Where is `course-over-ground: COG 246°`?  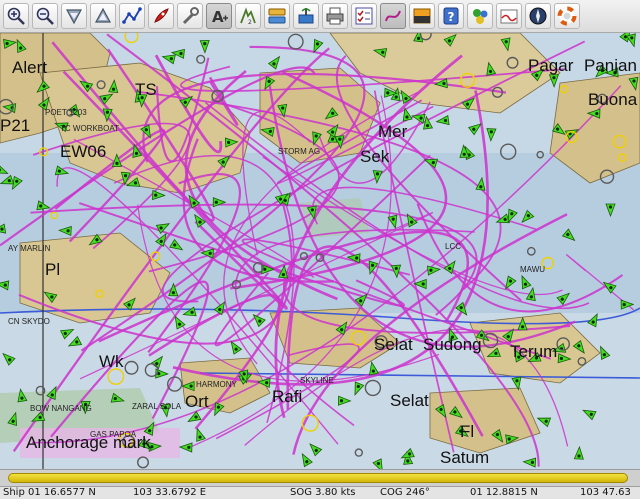 course-over-ground: COG 246° is located at coordinates (405, 492).